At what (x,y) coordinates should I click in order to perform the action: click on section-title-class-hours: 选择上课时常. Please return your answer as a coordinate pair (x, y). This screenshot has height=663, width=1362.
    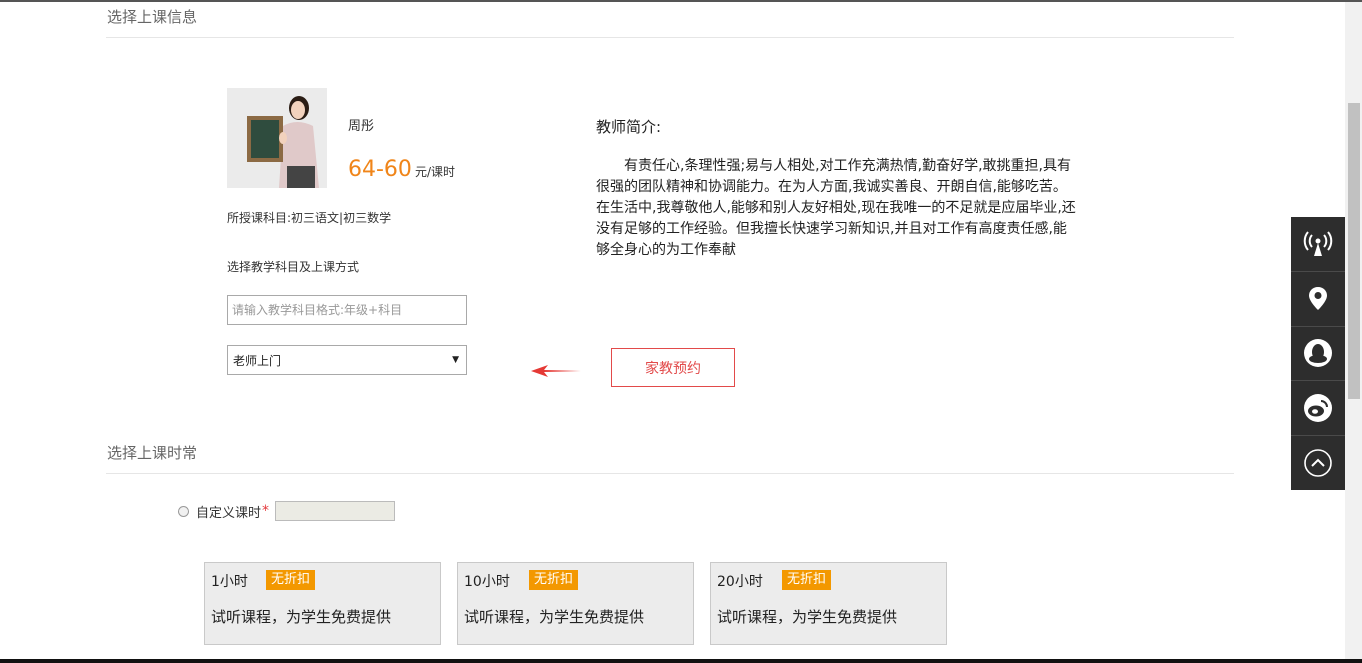
    Looking at the image, I should click on (152, 453).